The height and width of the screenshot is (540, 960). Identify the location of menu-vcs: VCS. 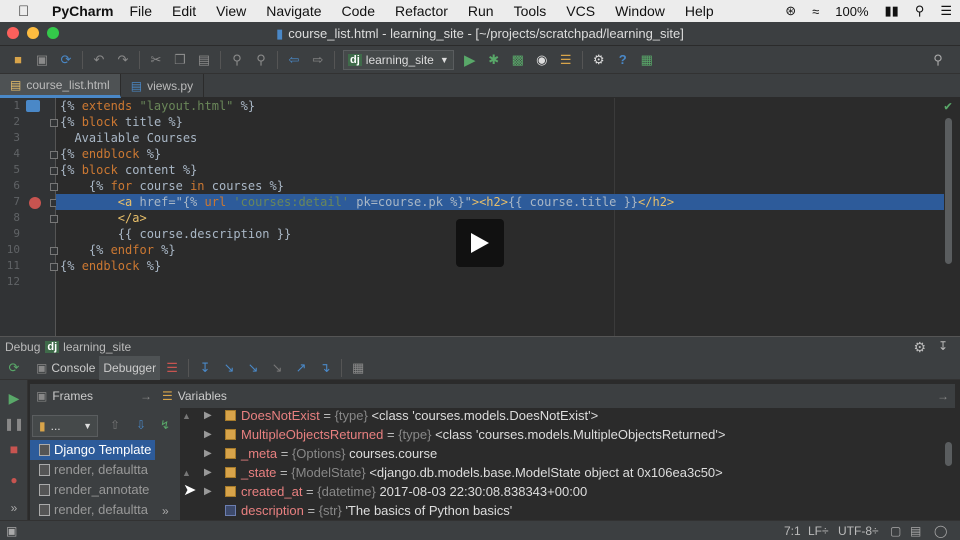
(580, 11).